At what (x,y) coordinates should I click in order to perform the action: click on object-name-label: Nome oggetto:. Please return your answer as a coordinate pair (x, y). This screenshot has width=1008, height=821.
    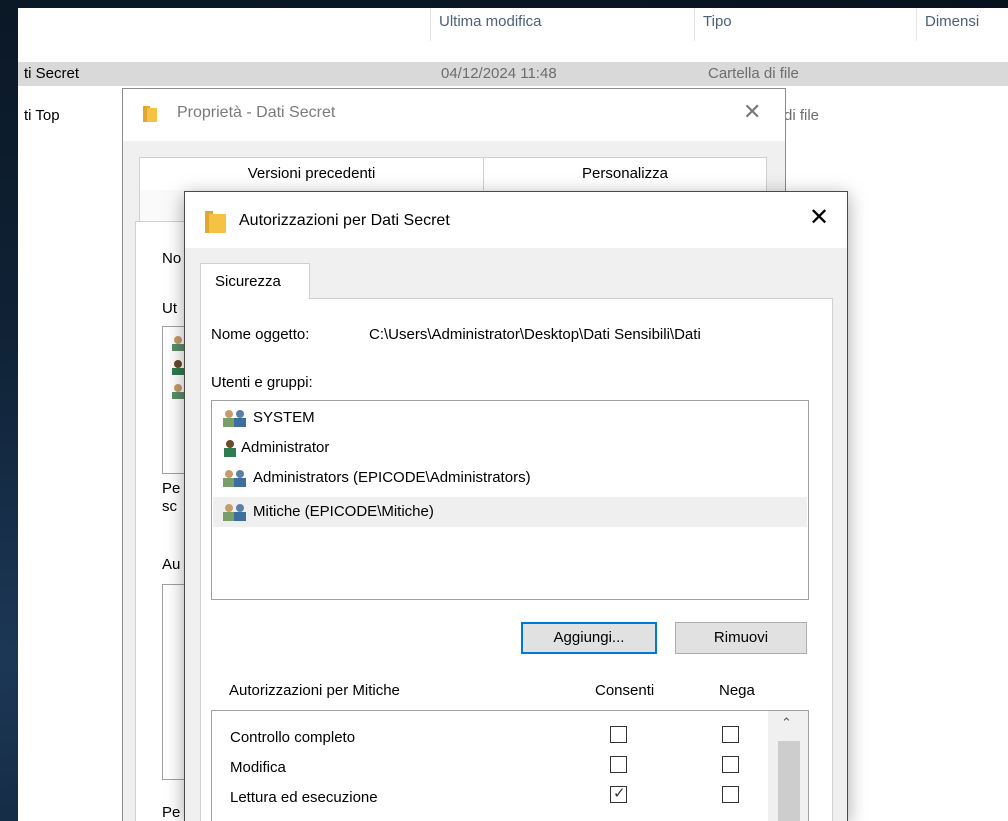
    Looking at the image, I should click on (260, 334).